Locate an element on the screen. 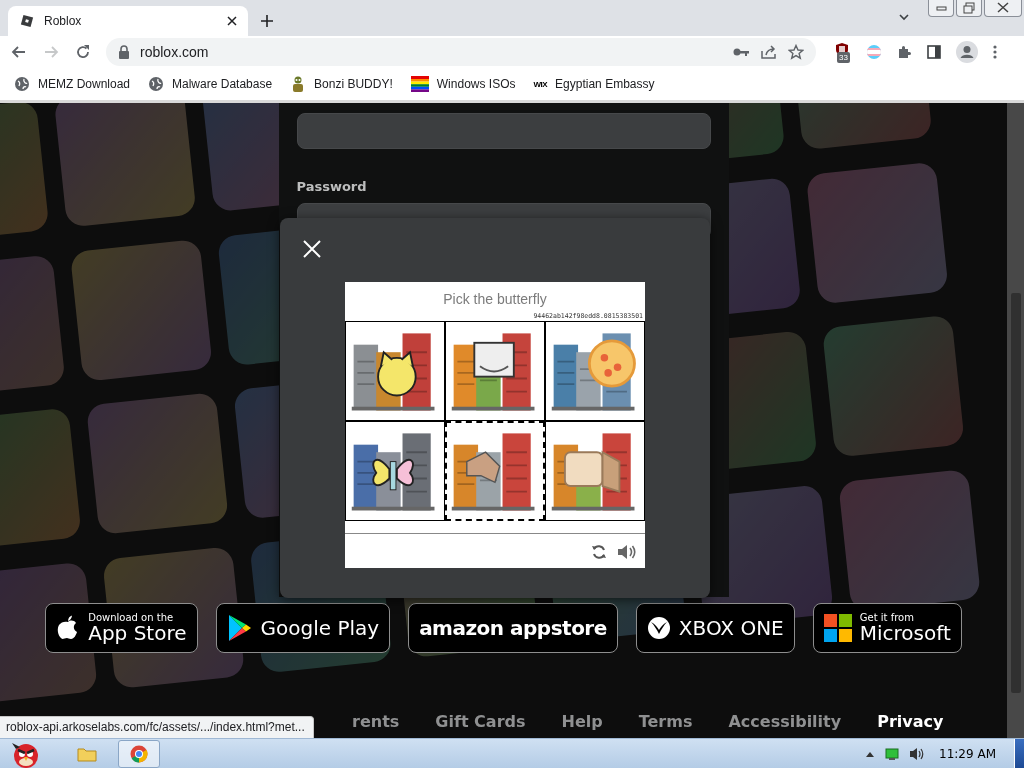 Image resolution: width=1024 pixels, height=768 pixels. bookmark: Bonzi BUDDY! is located at coordinates (341, 84).